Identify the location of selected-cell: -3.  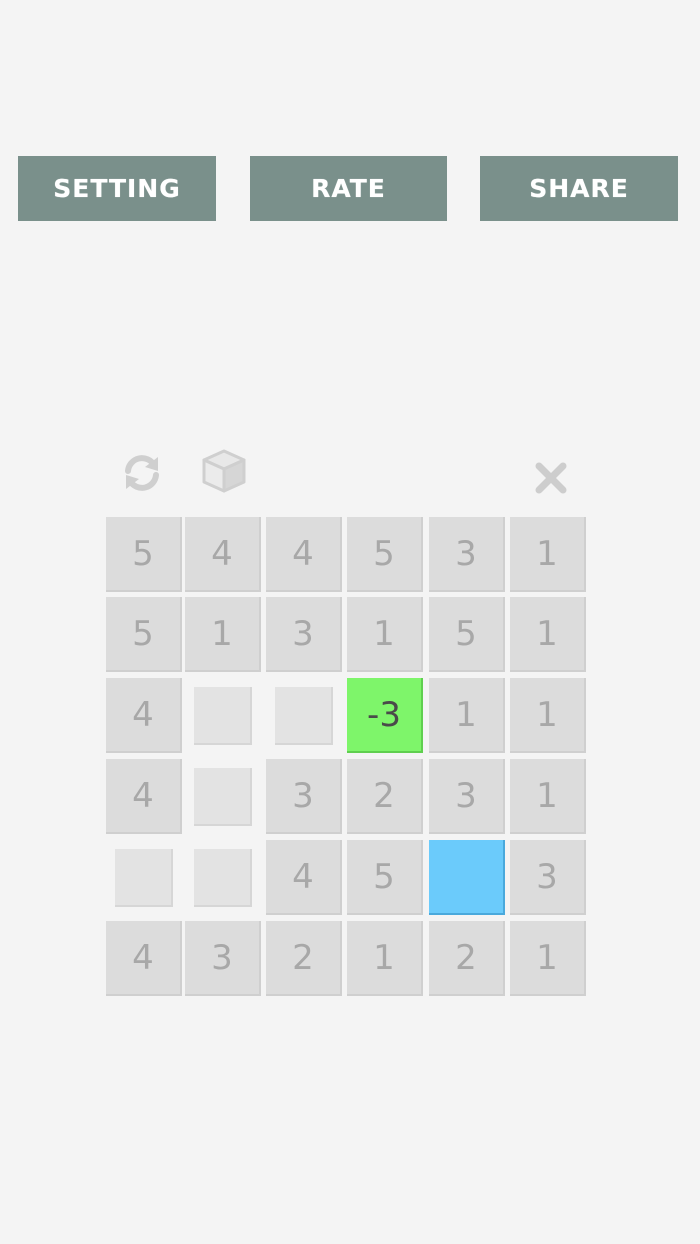
(385, 715).